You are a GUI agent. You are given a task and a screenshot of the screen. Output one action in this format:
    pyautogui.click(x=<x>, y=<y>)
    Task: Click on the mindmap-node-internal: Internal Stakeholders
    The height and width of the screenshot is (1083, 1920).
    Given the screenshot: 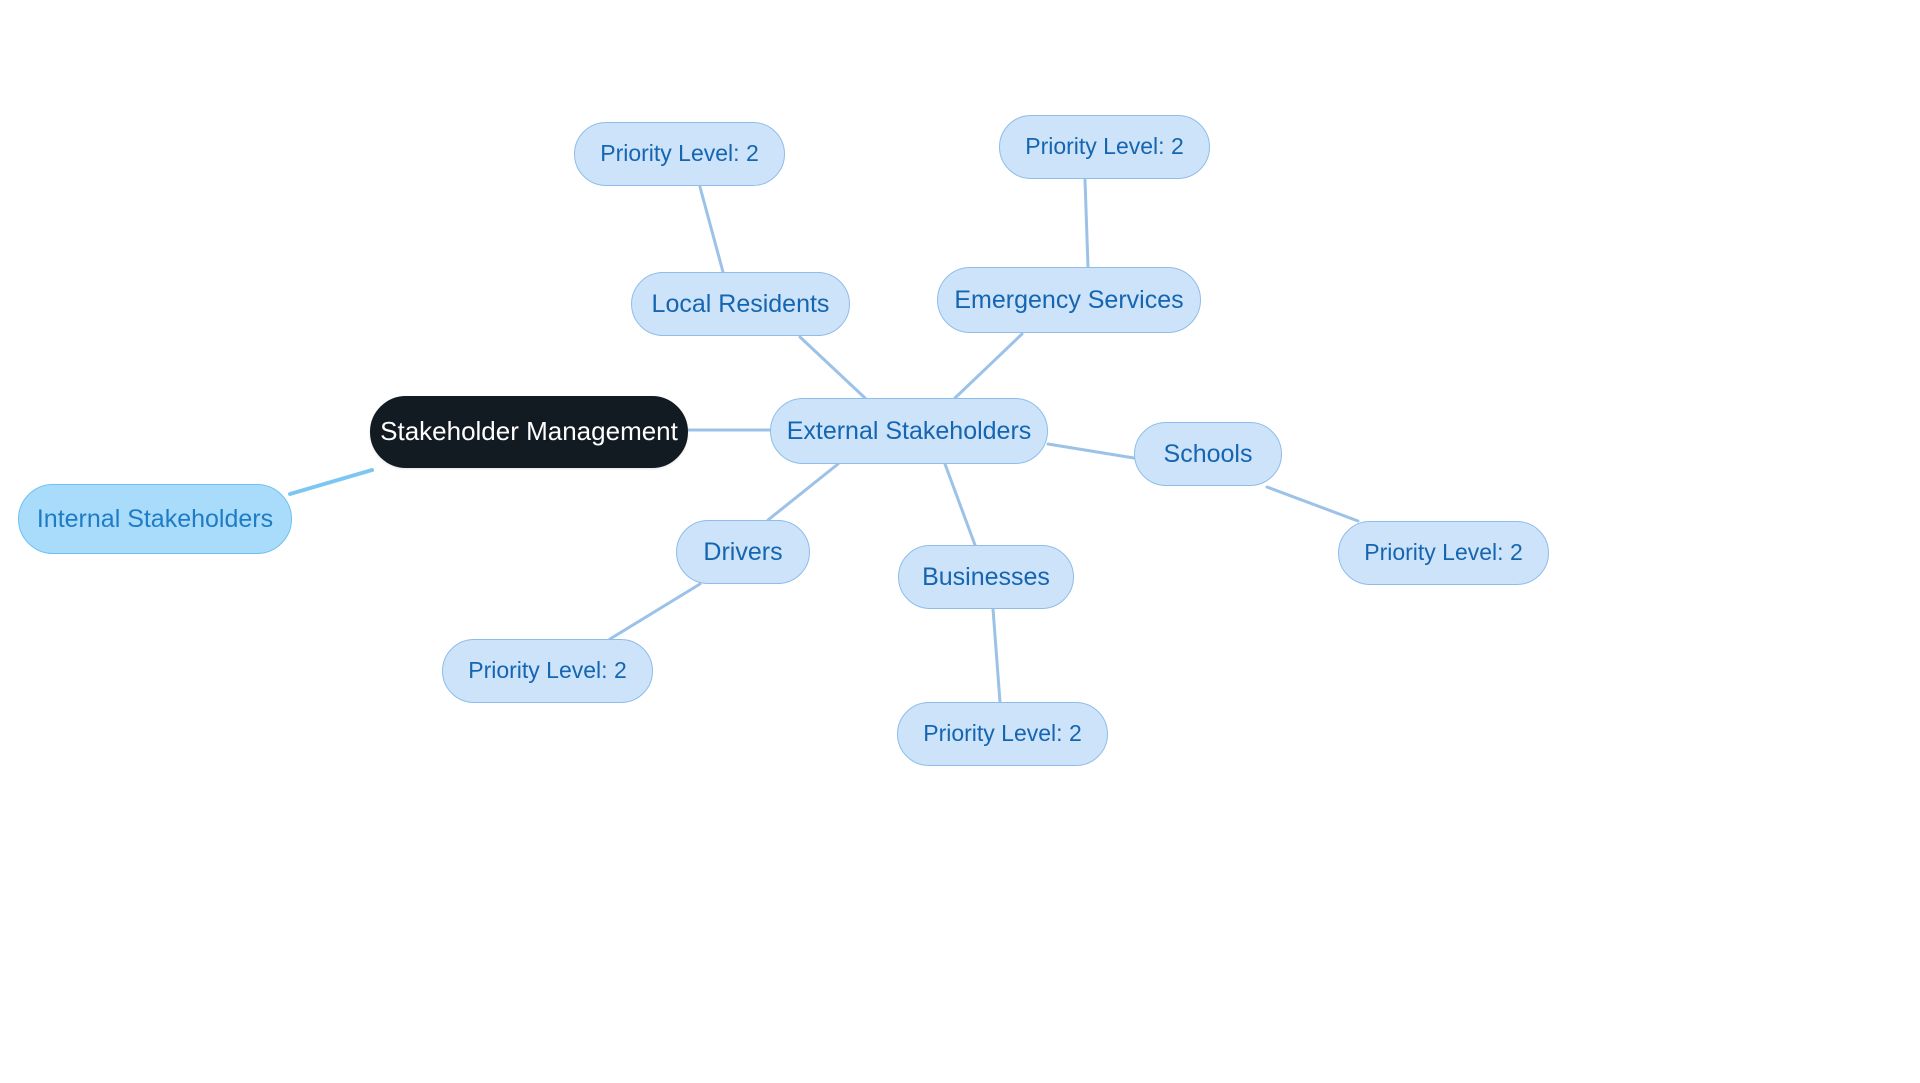 What is the action you would take?
    pyautogui.click(x=155, y=519)
    